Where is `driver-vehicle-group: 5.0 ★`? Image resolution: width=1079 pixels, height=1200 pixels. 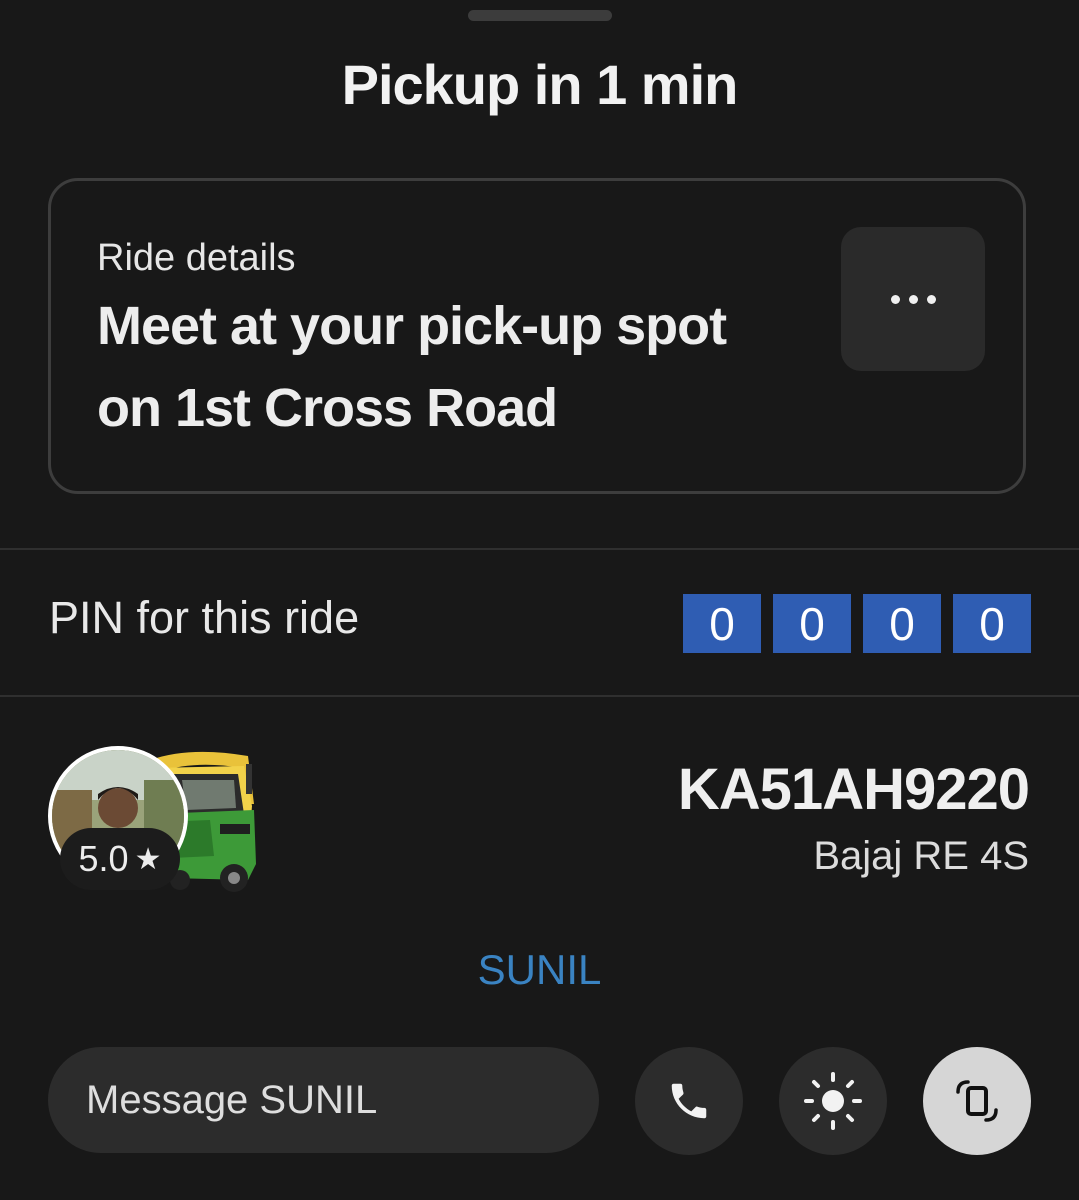 driver-vehicle-group: 5.0 ★ is located at coordinates (158, 820).